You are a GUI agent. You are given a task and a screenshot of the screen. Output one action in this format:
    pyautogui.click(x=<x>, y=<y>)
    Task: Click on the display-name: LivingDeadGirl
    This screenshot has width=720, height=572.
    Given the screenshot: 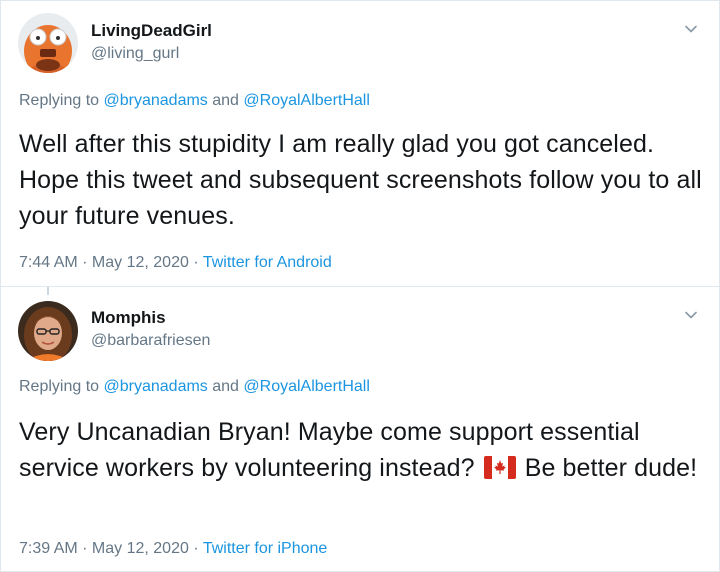 What is the action you would take?
    pyautogui.click(x=151, y=31)
    